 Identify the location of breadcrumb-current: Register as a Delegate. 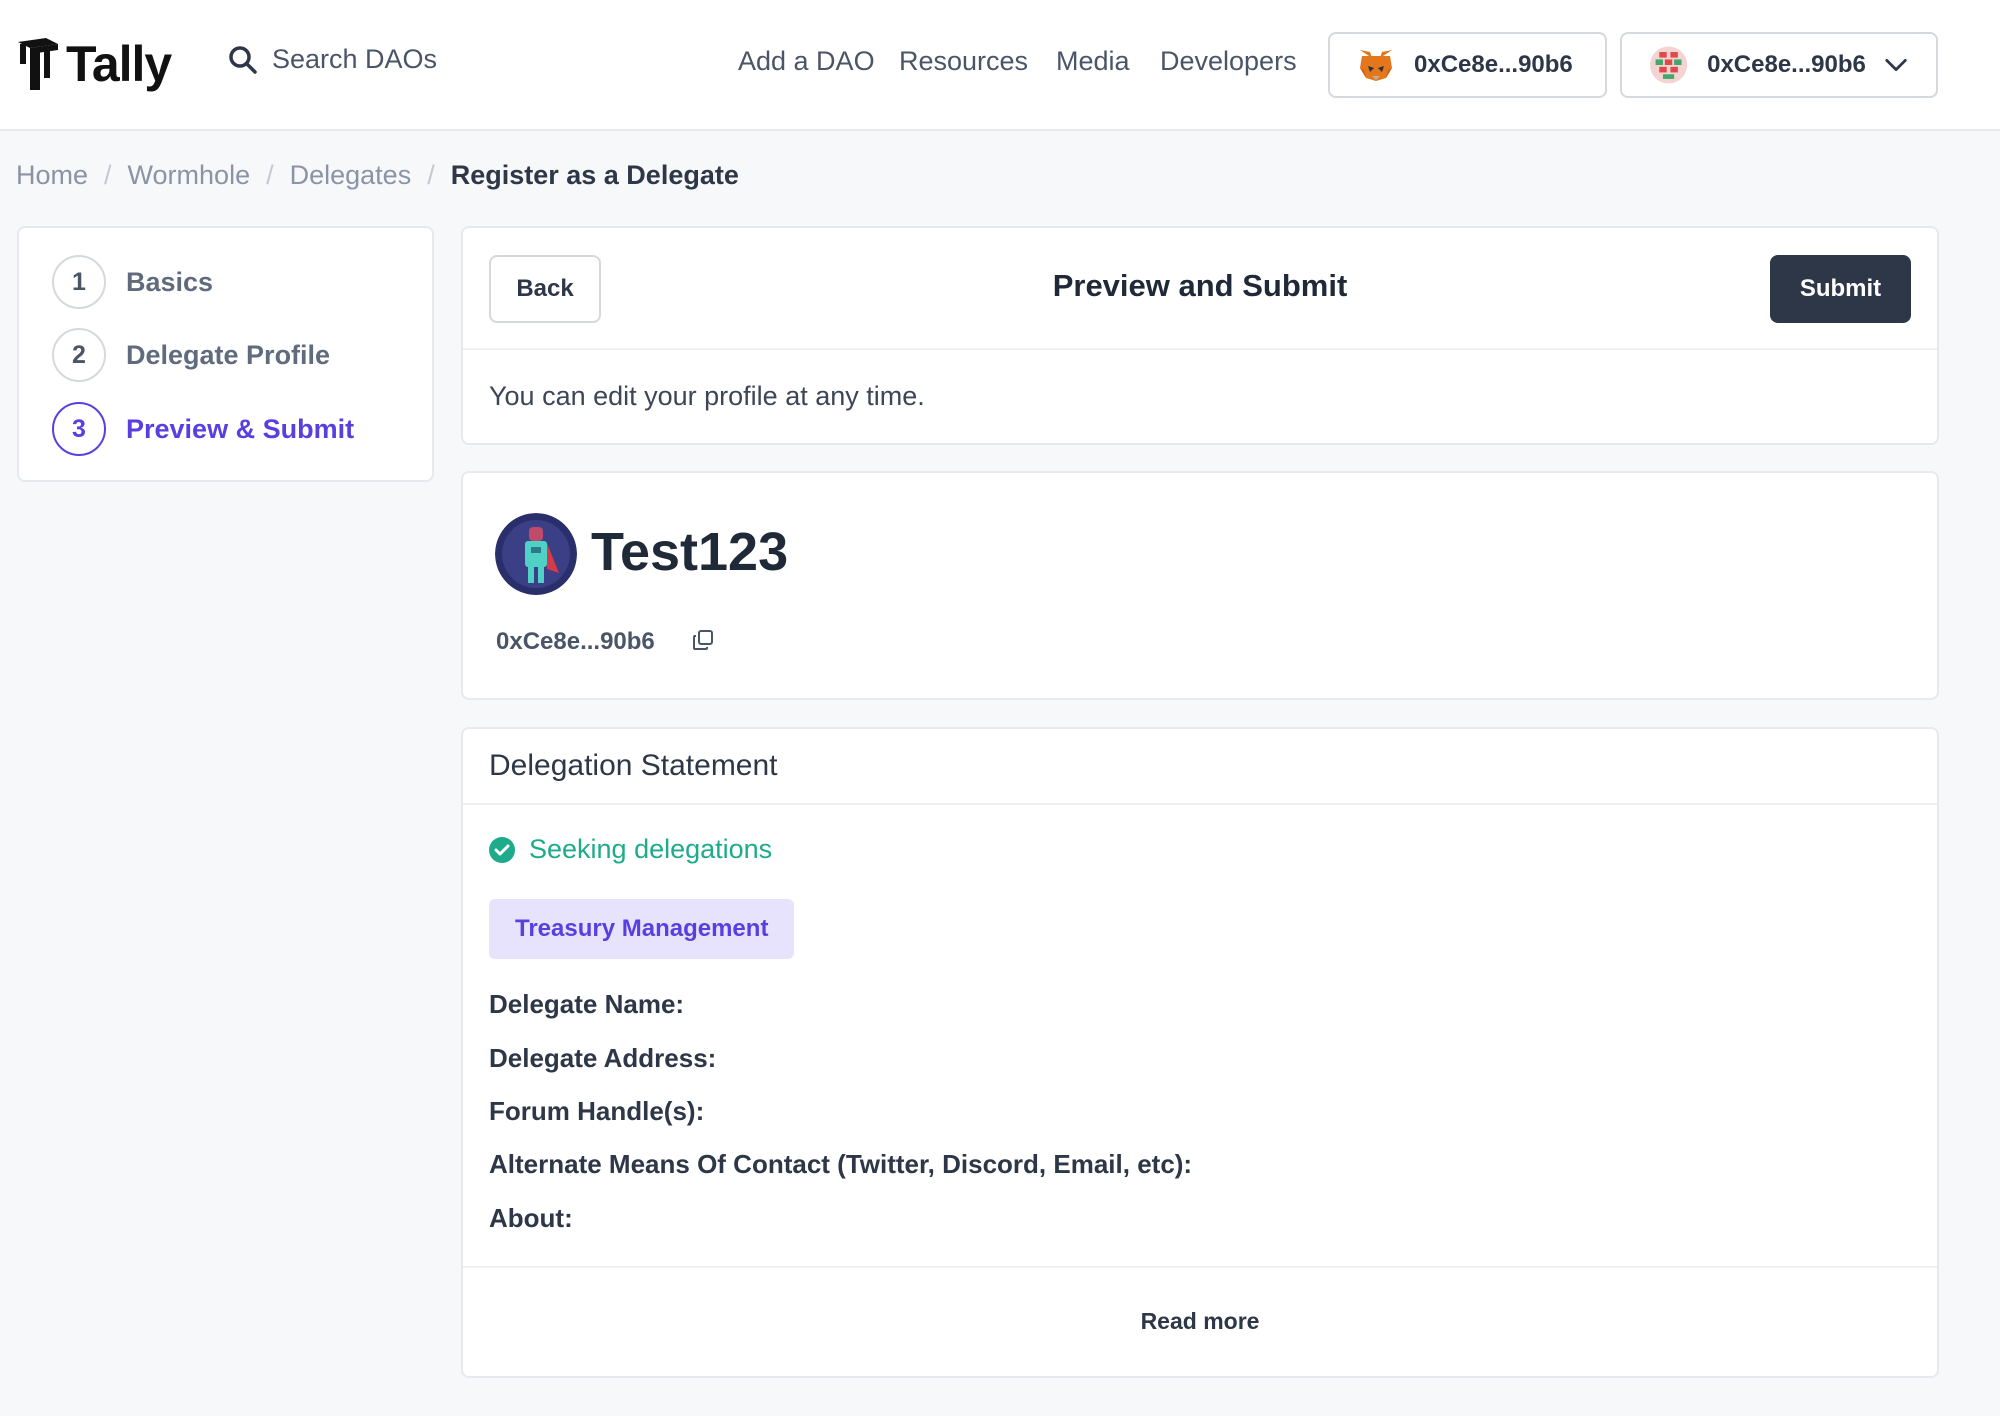
(594, 175).